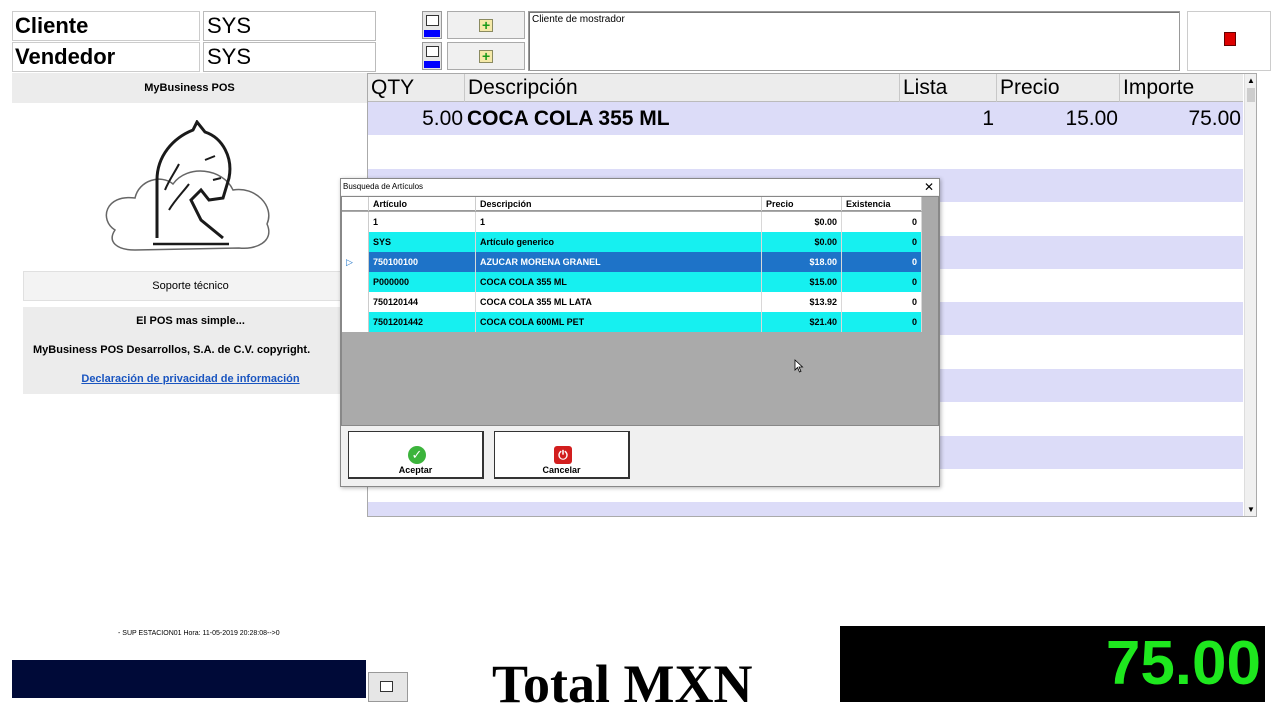  What do you see at coordinates (106, 57) in the screenshot?
I see `seller-label: Vendedor` at bounding box center [106, 57].